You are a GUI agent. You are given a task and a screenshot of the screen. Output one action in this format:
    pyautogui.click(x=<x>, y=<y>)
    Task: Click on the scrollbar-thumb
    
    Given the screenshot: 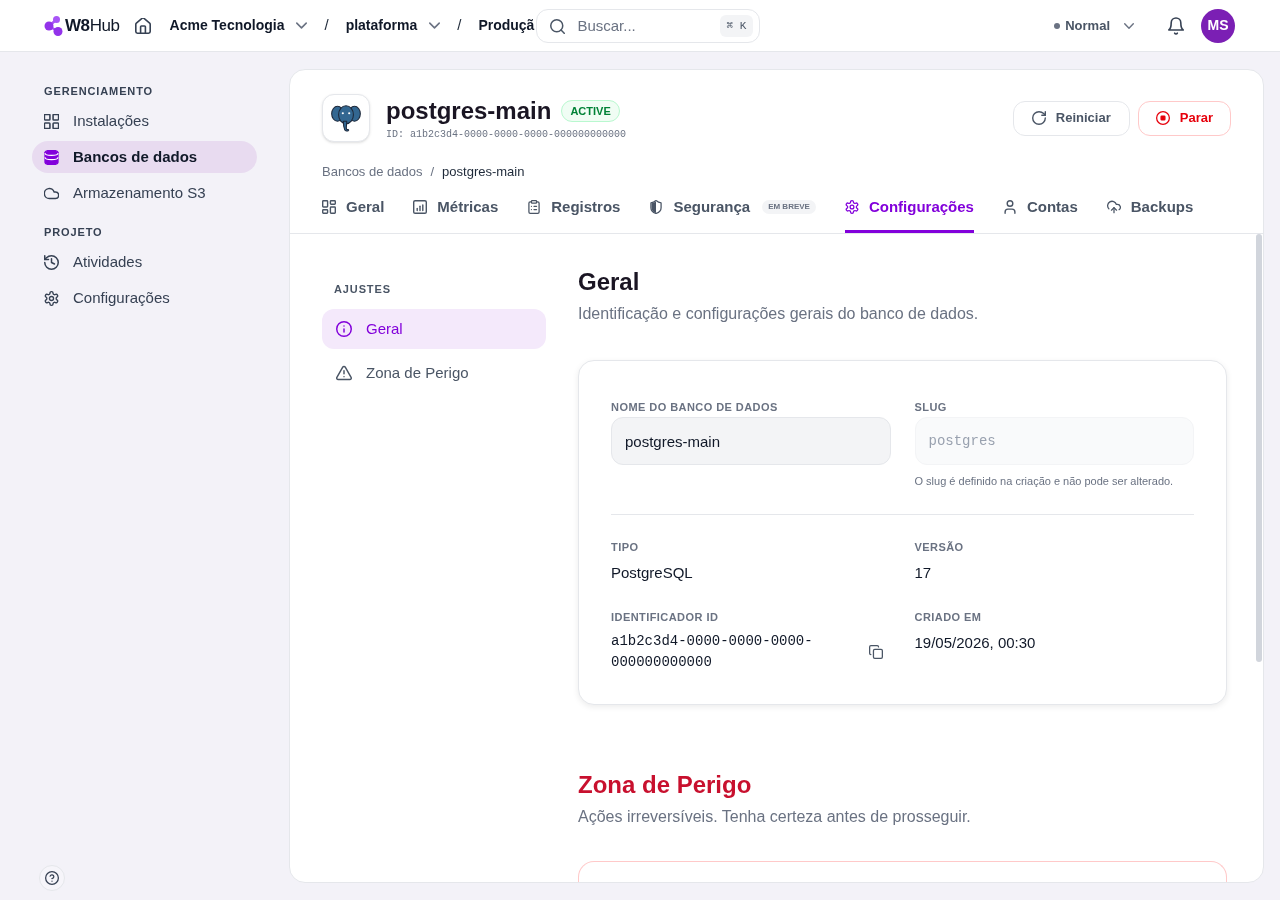 What is the action you would take?
    pyautogui.click(x=1259, y=448)
    